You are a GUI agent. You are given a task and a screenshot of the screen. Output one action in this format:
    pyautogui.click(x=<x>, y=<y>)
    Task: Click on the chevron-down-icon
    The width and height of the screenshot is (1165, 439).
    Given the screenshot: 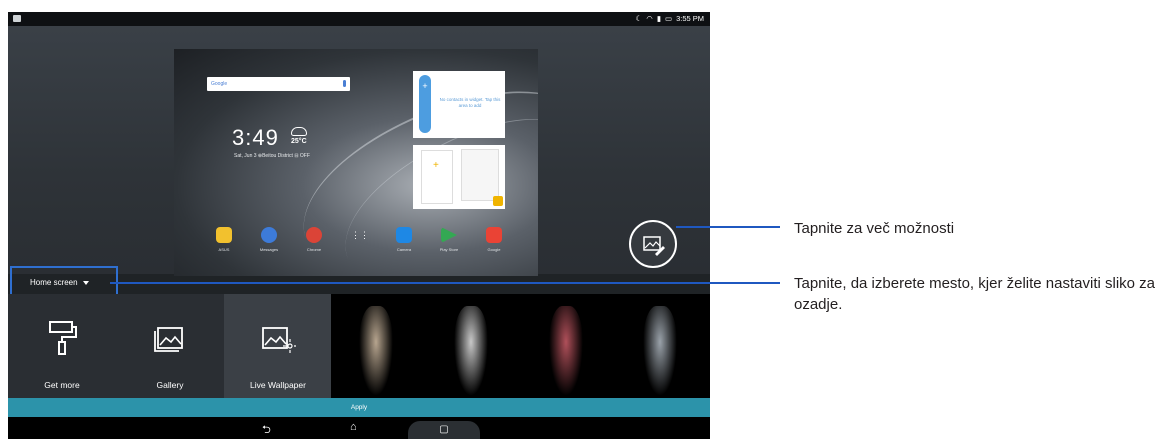 What is the action you would take?
    pyautogui.click(x=85, y=282)
    